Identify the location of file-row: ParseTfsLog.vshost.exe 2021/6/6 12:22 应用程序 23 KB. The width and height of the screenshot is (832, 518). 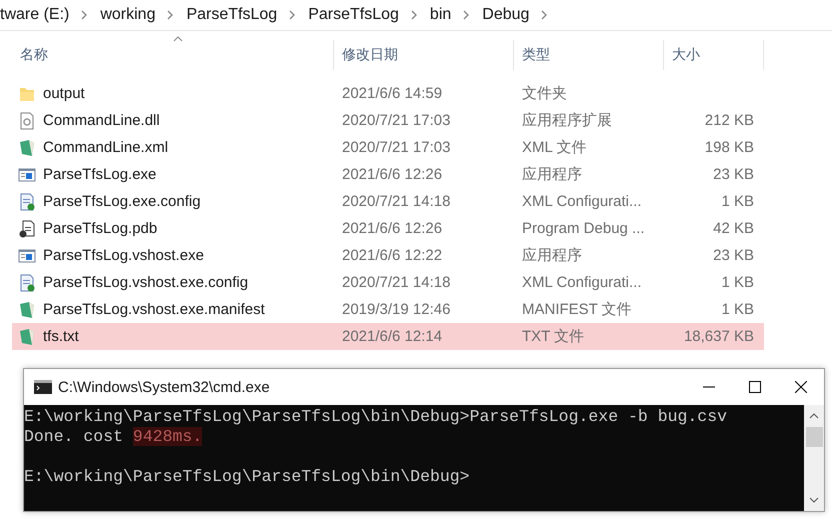
(388, 255).